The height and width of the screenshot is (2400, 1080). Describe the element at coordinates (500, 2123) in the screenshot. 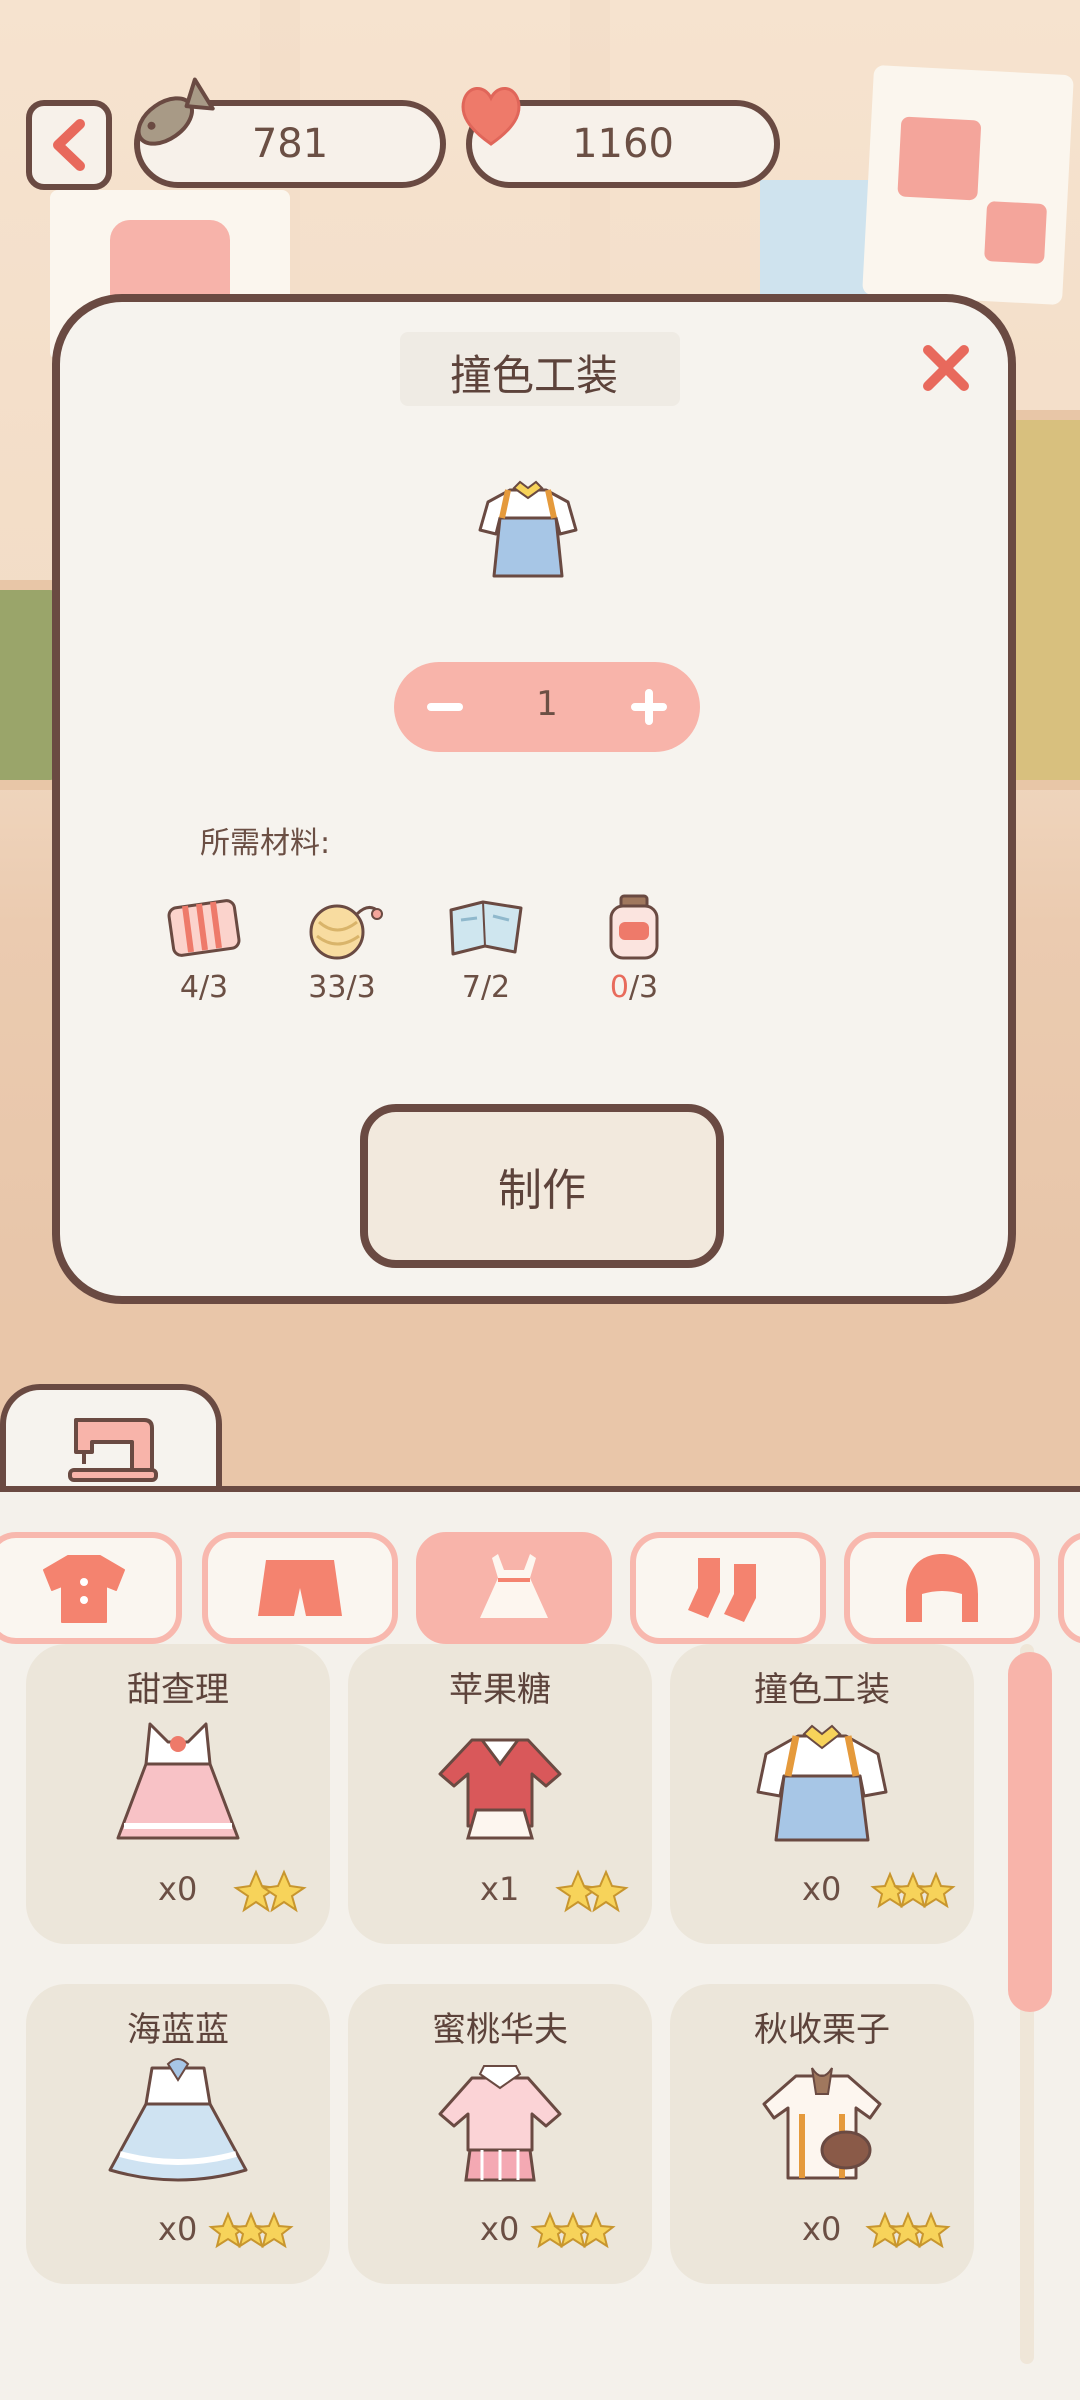

I see `plaid-outfit-icon` at that location.